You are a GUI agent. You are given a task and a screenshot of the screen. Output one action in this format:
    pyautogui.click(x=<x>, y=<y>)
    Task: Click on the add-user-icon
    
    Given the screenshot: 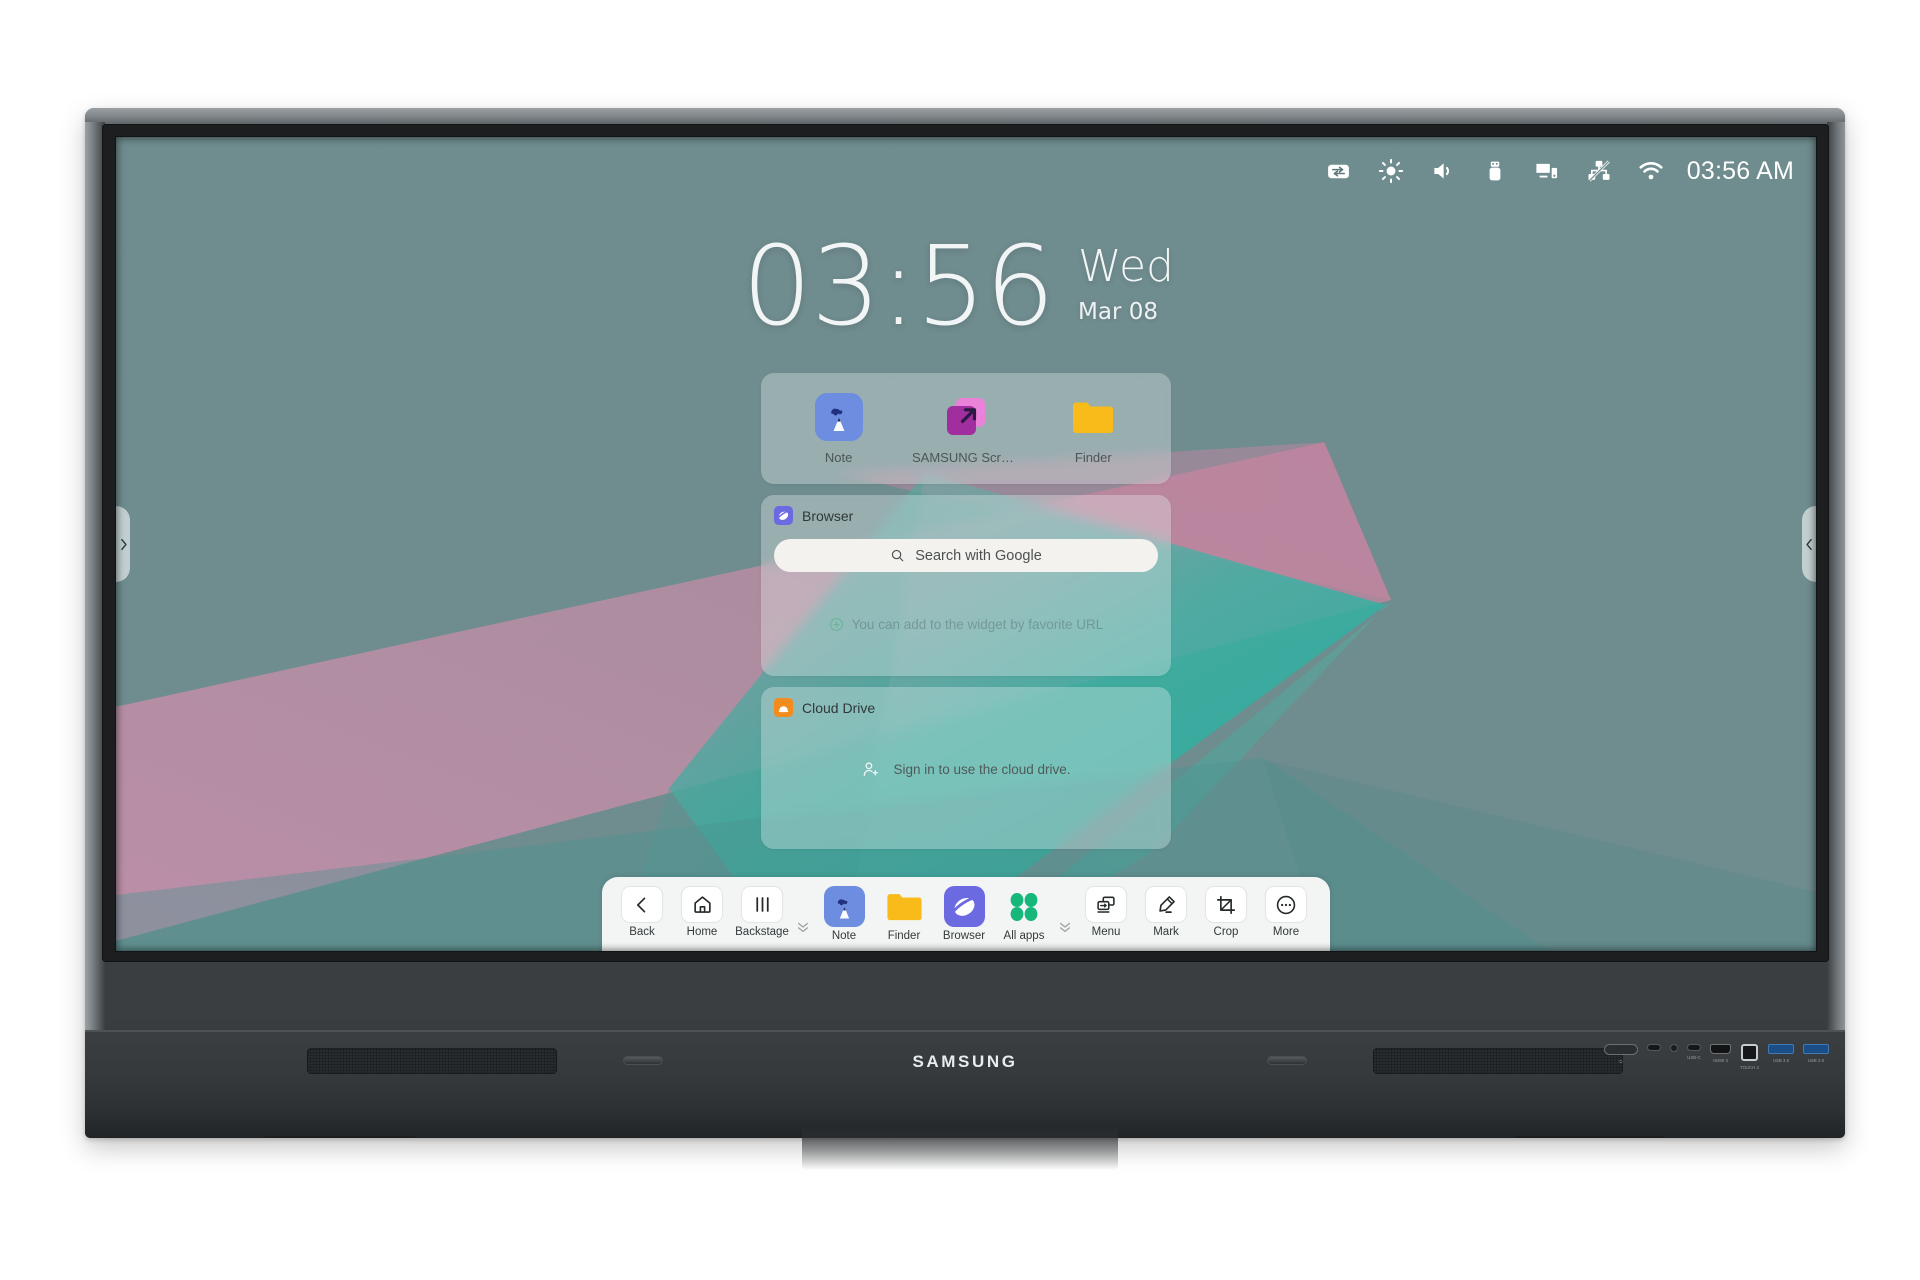 What is the action you would take?
    pyautogui.click(x=871, y=769)
    